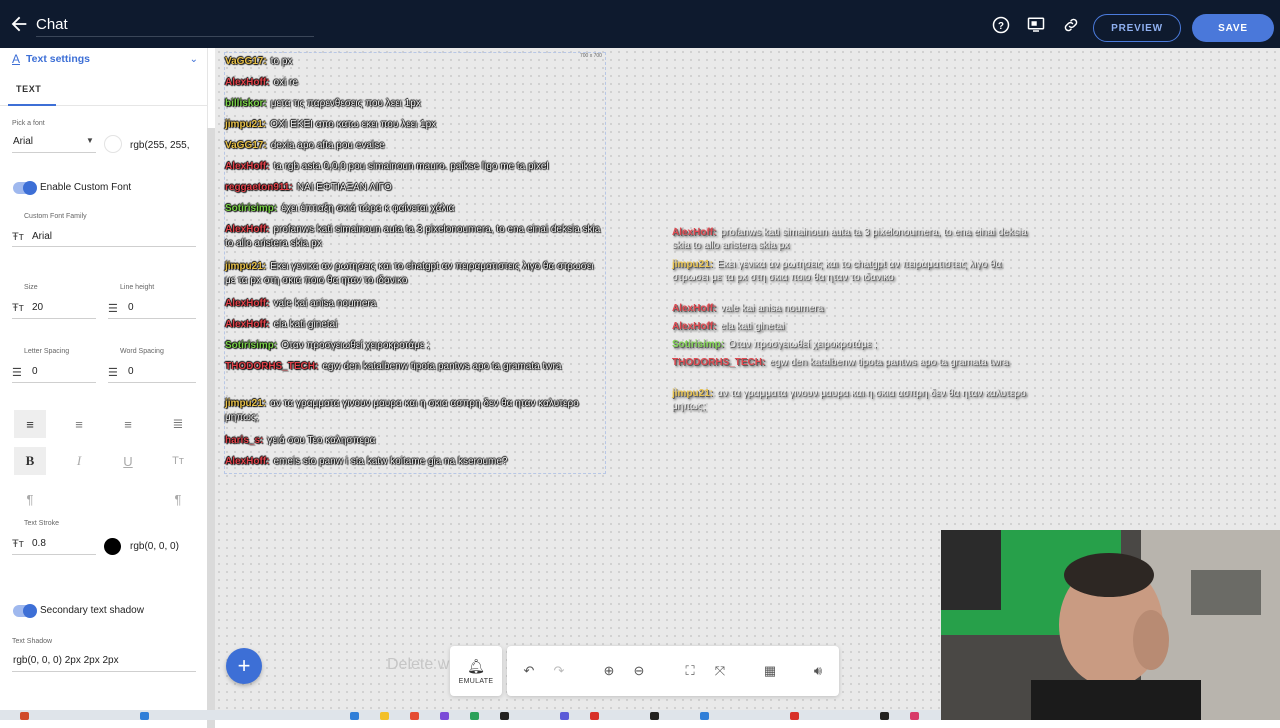 The height and width of the screenshot is (728, 1280). What do you see at coordinates (690, 671) in the screenshot?
I see `fullscreen-icon: ⛶` at bounding box center [690, 671].